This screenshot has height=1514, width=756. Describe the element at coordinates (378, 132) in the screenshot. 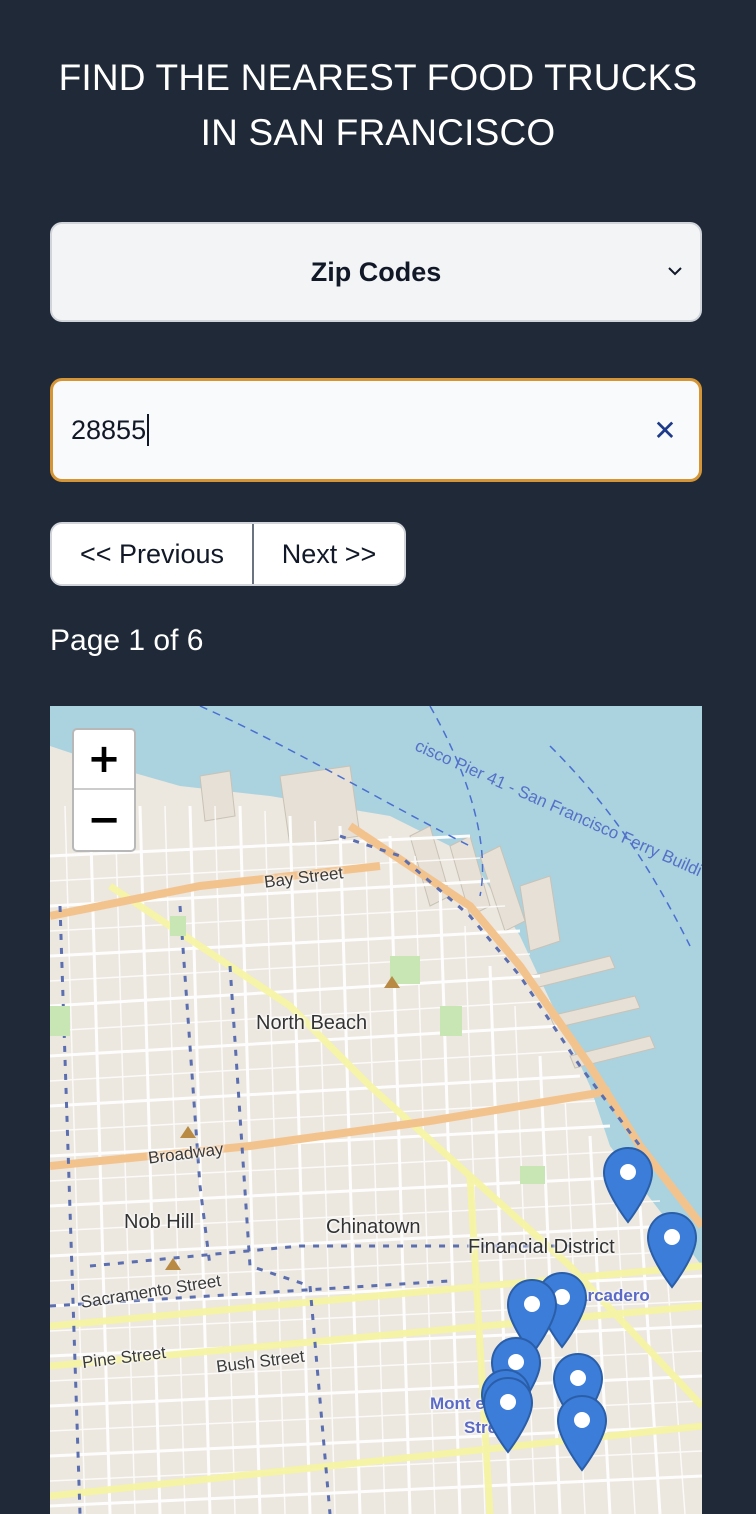

I see `title-line-2: IN SAN FRANCISCO` at that location.